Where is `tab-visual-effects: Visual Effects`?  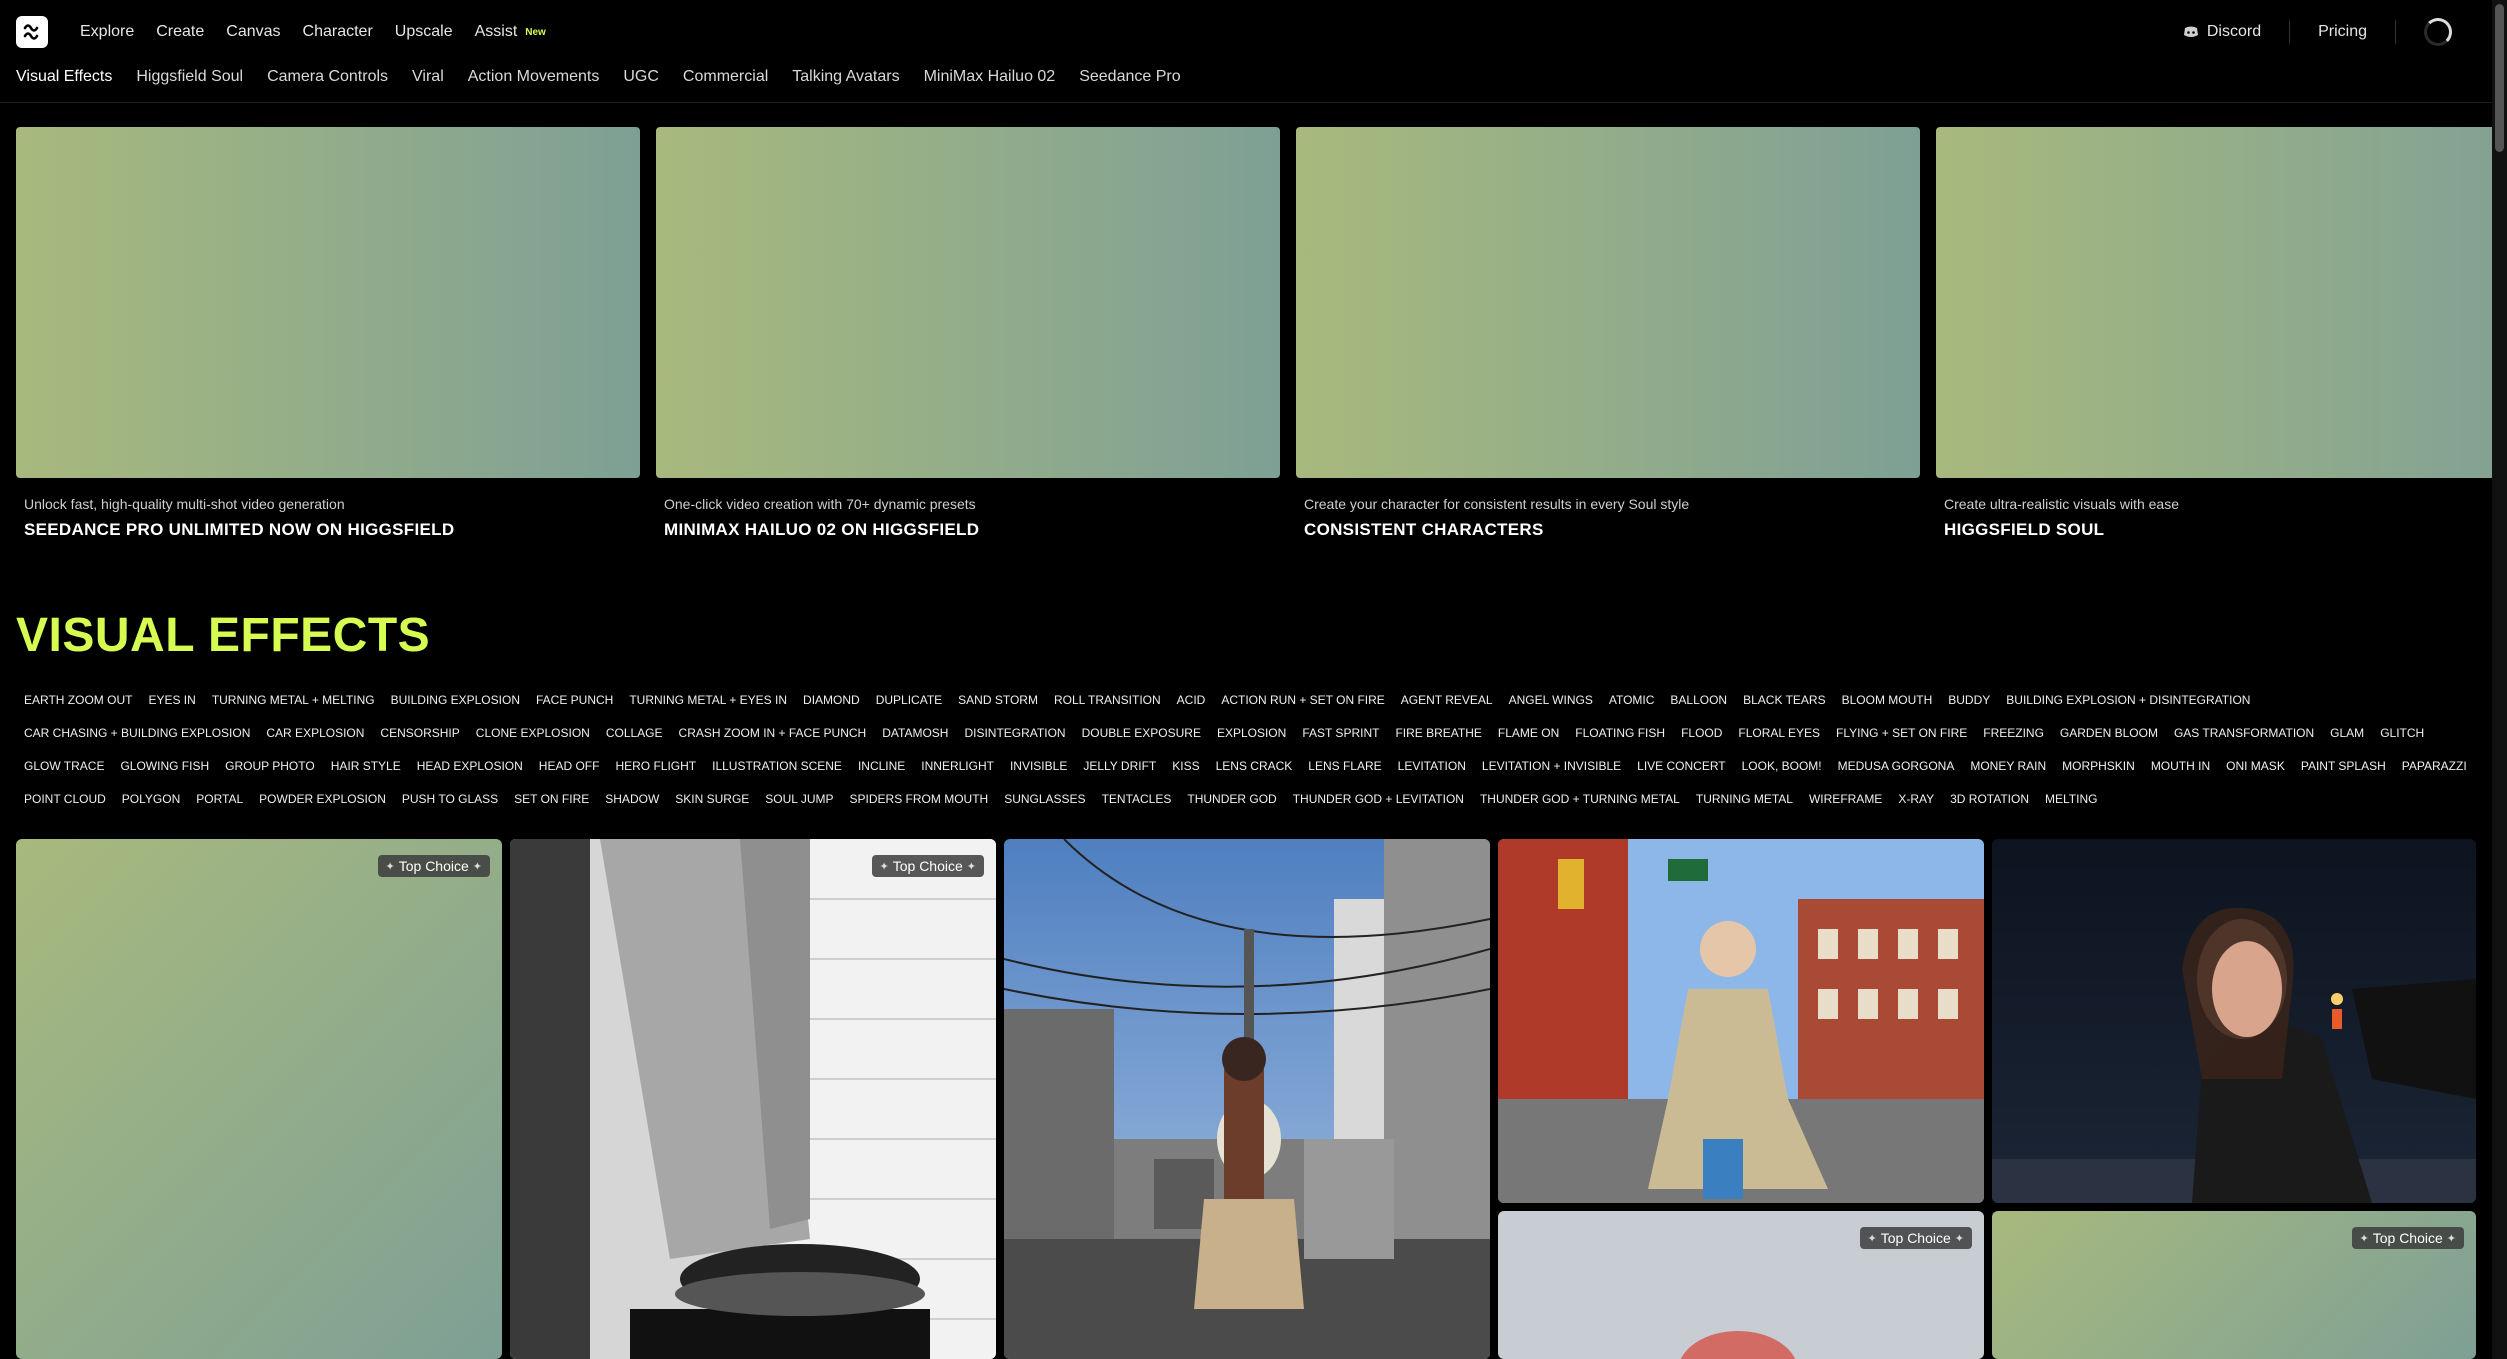
tab-visual-effects: Visual Effects is located at coordinates (64, 77).